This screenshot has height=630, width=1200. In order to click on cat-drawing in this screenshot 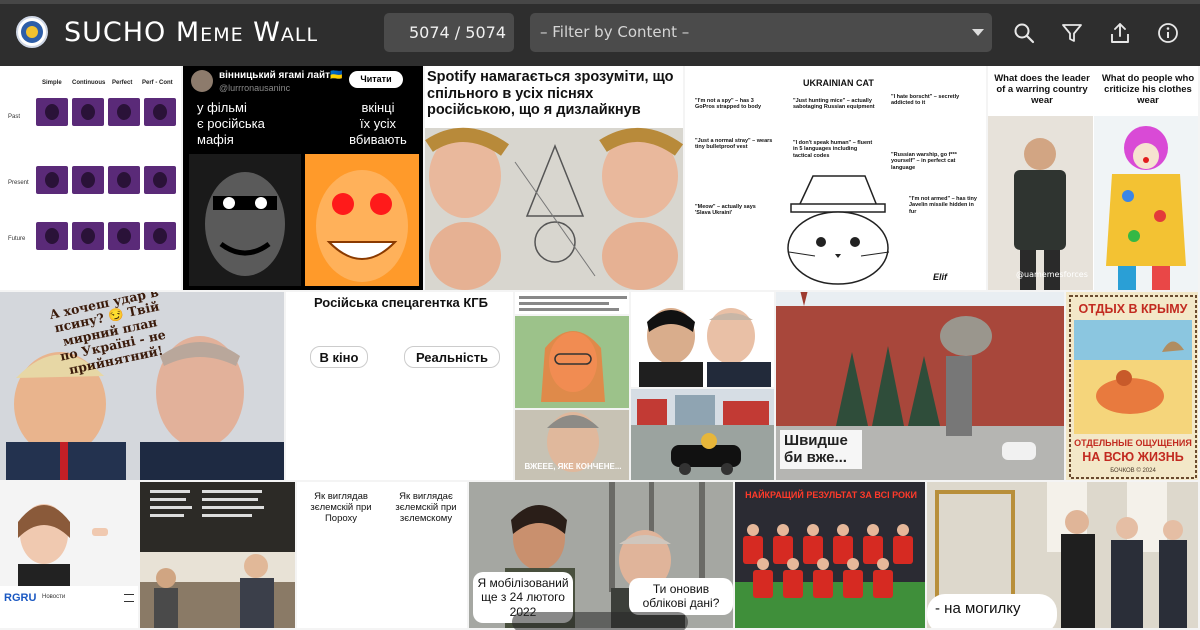, I will do `click(838, 230)`.